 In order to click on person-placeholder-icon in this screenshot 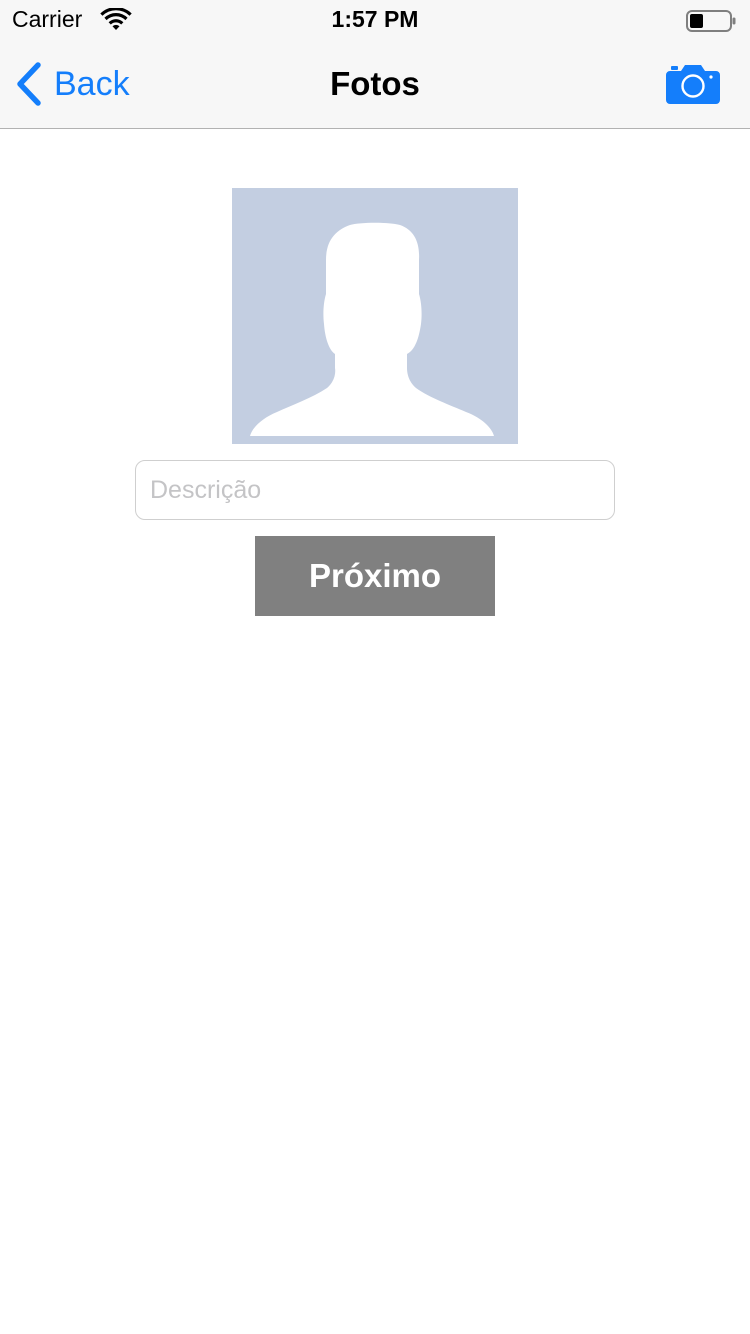, I will do `click(372, 329)`.